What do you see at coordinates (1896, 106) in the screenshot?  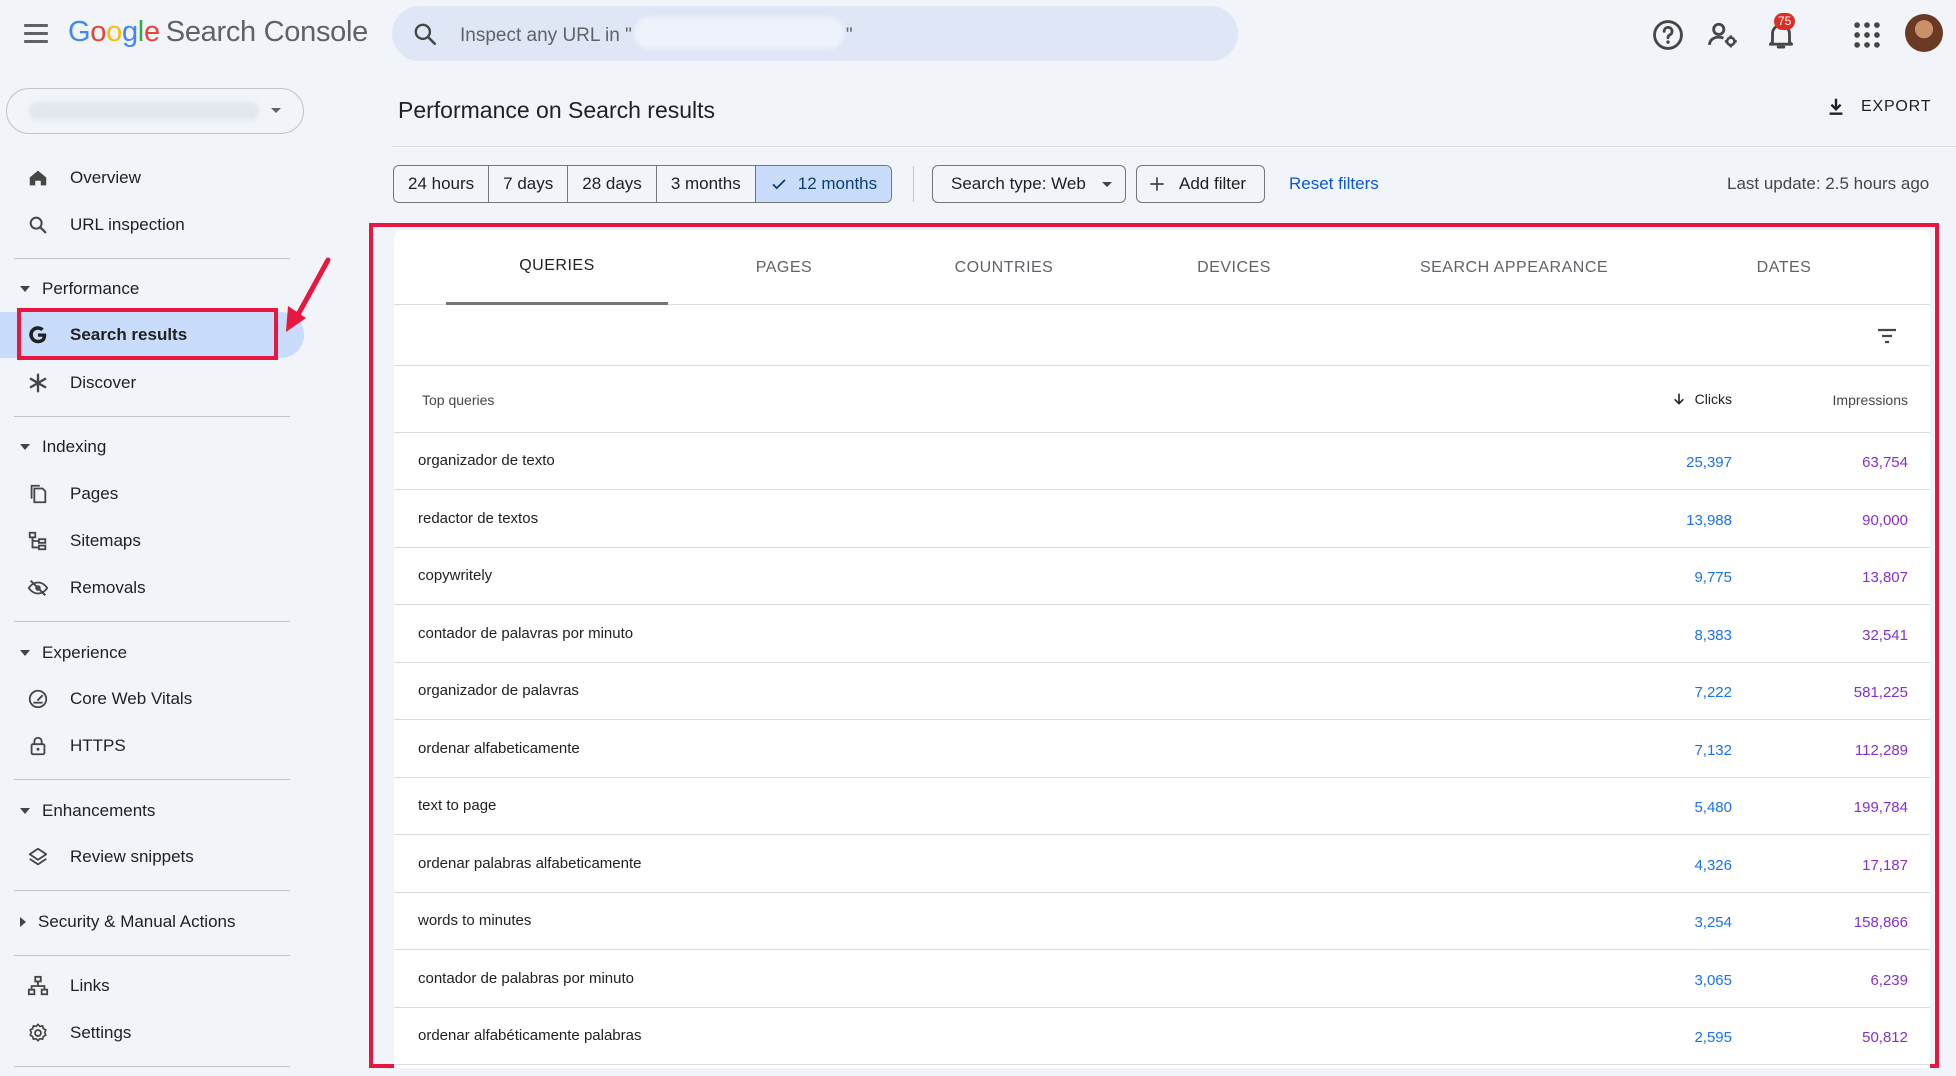 I see `export-label: EXPORT` at bounding box center [1896, 106].